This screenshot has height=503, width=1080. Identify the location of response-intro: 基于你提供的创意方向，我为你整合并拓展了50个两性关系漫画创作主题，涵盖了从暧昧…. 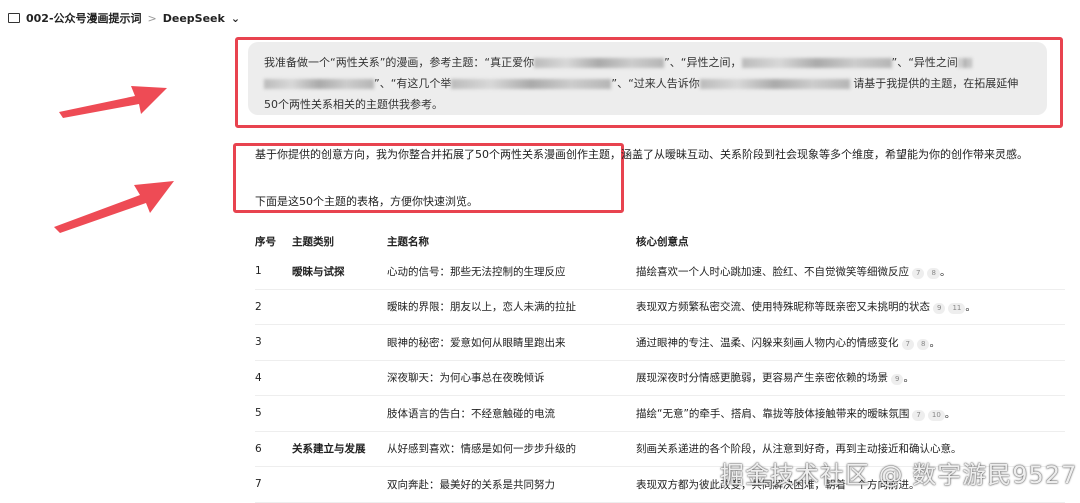
(641, 154).